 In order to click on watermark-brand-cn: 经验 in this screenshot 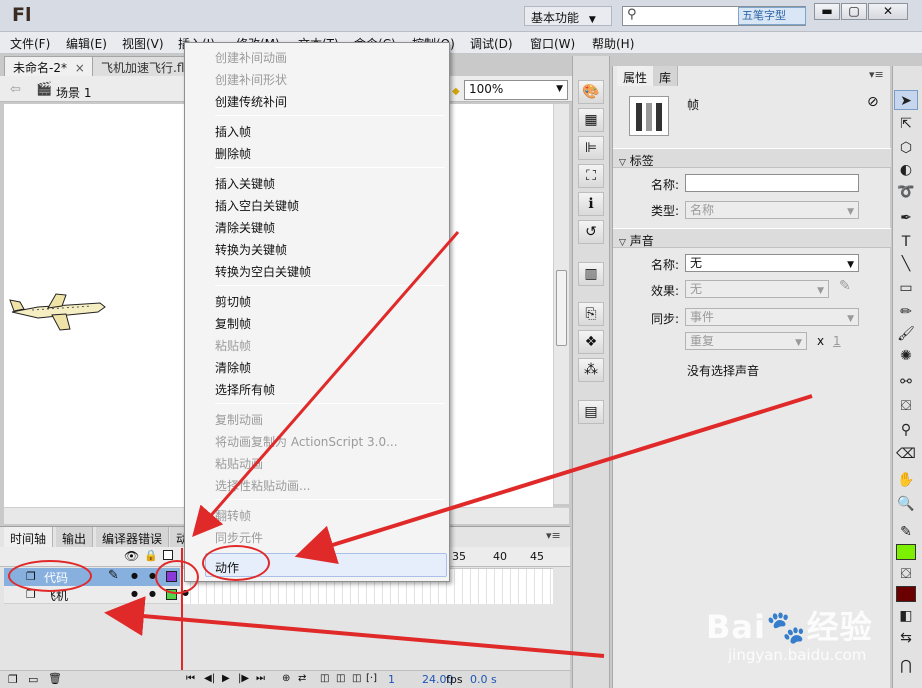, I will do `click(839, 627)`.